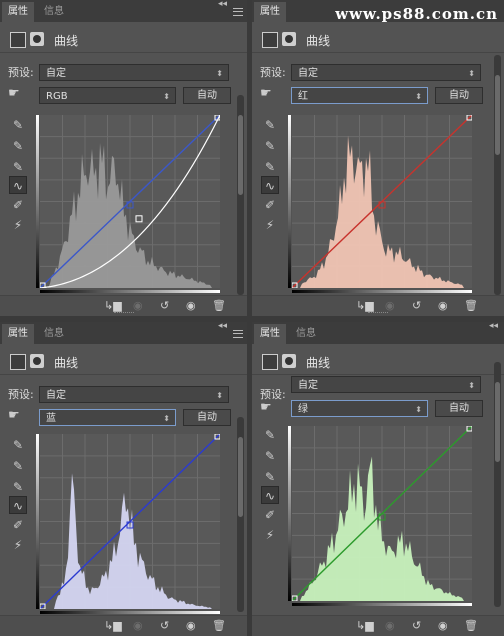 This screenshot has height=636, width=504. What do you see at coordinates (378, 40) in the screenshot?
I see `panel-header: 曲线` at bounding box center [378, 40].